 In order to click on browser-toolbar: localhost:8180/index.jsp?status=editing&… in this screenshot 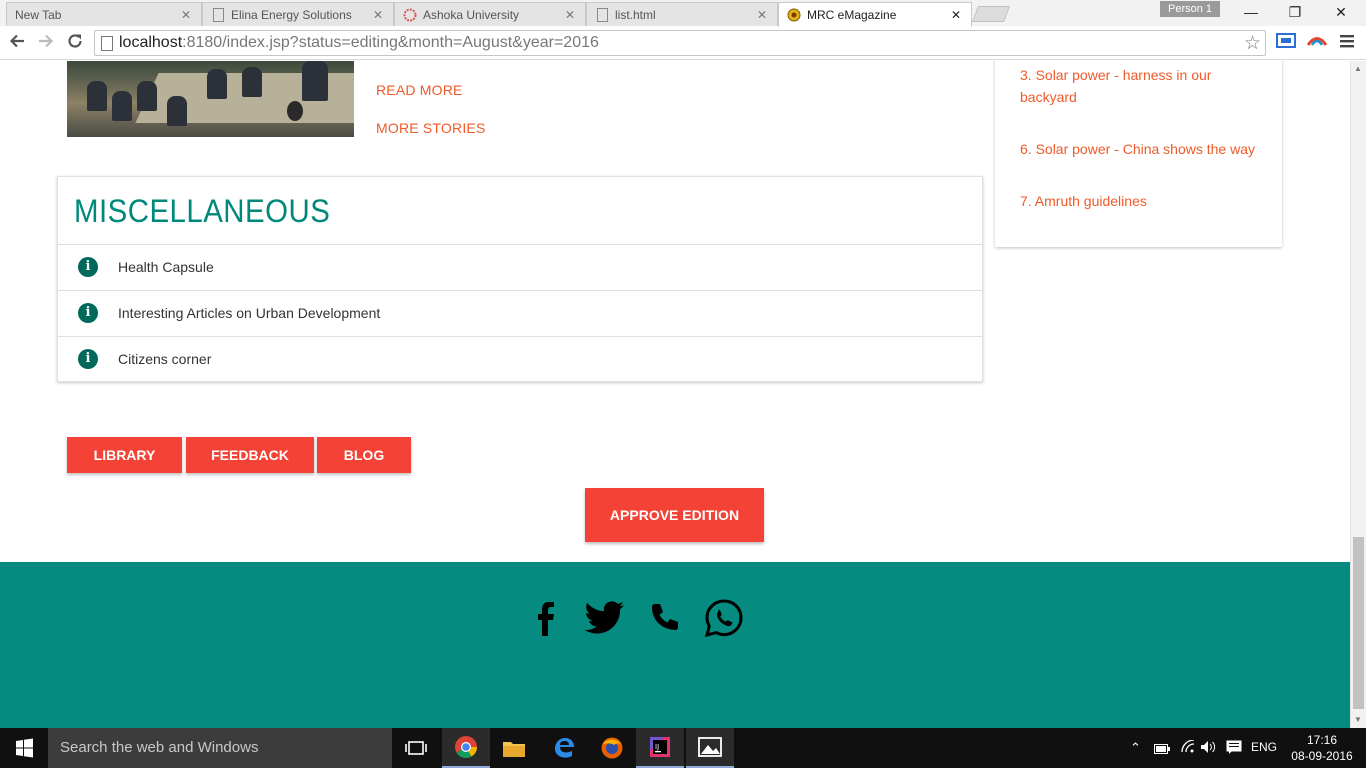, I will do `click(683, 43)`.